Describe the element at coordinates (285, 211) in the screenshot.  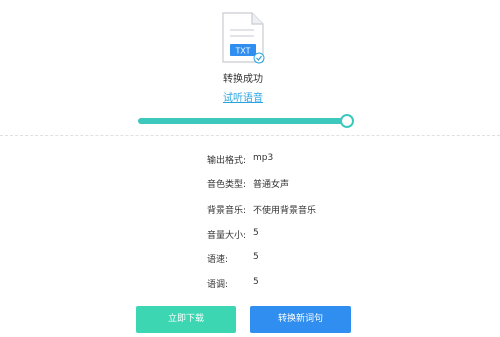
I see `setting-value: 不使用背景音乐` at that location.